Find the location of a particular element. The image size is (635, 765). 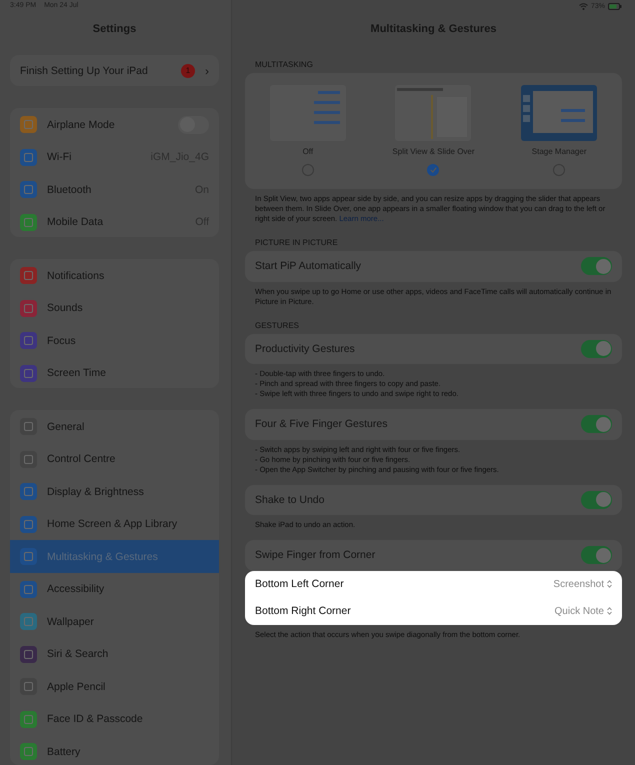

sidebar-item: Accessibility is located at coordinates (114, 589).